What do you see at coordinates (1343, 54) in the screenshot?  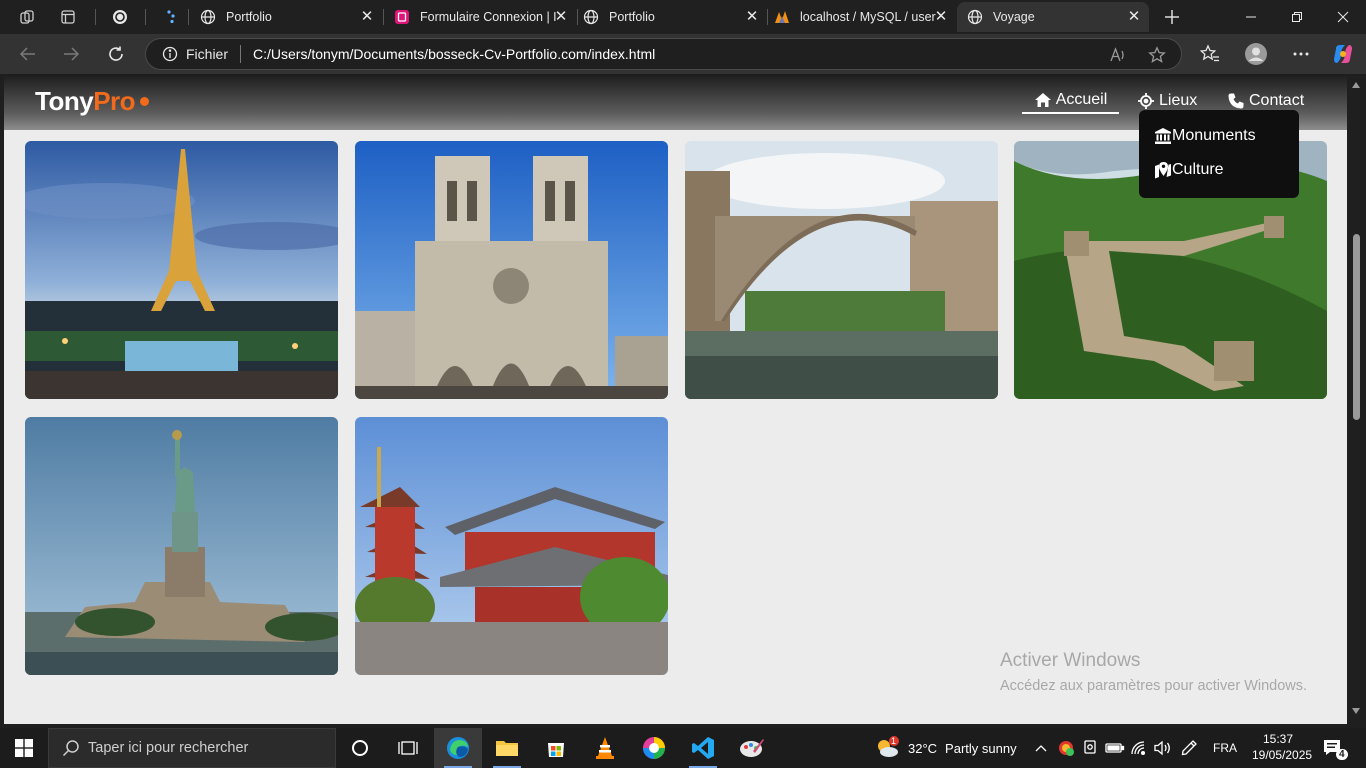 I see `copilot-icon` at bounding box center [1343, 54].